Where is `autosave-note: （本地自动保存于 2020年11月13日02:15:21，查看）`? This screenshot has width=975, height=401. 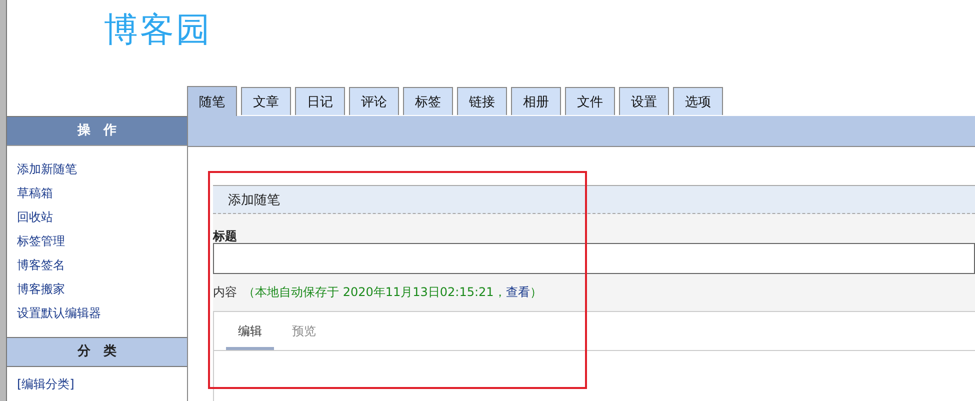 autosave-note: （本地自动保存于 2020年11月13日02:15:21，查看） is located at coordinates (392, 292).